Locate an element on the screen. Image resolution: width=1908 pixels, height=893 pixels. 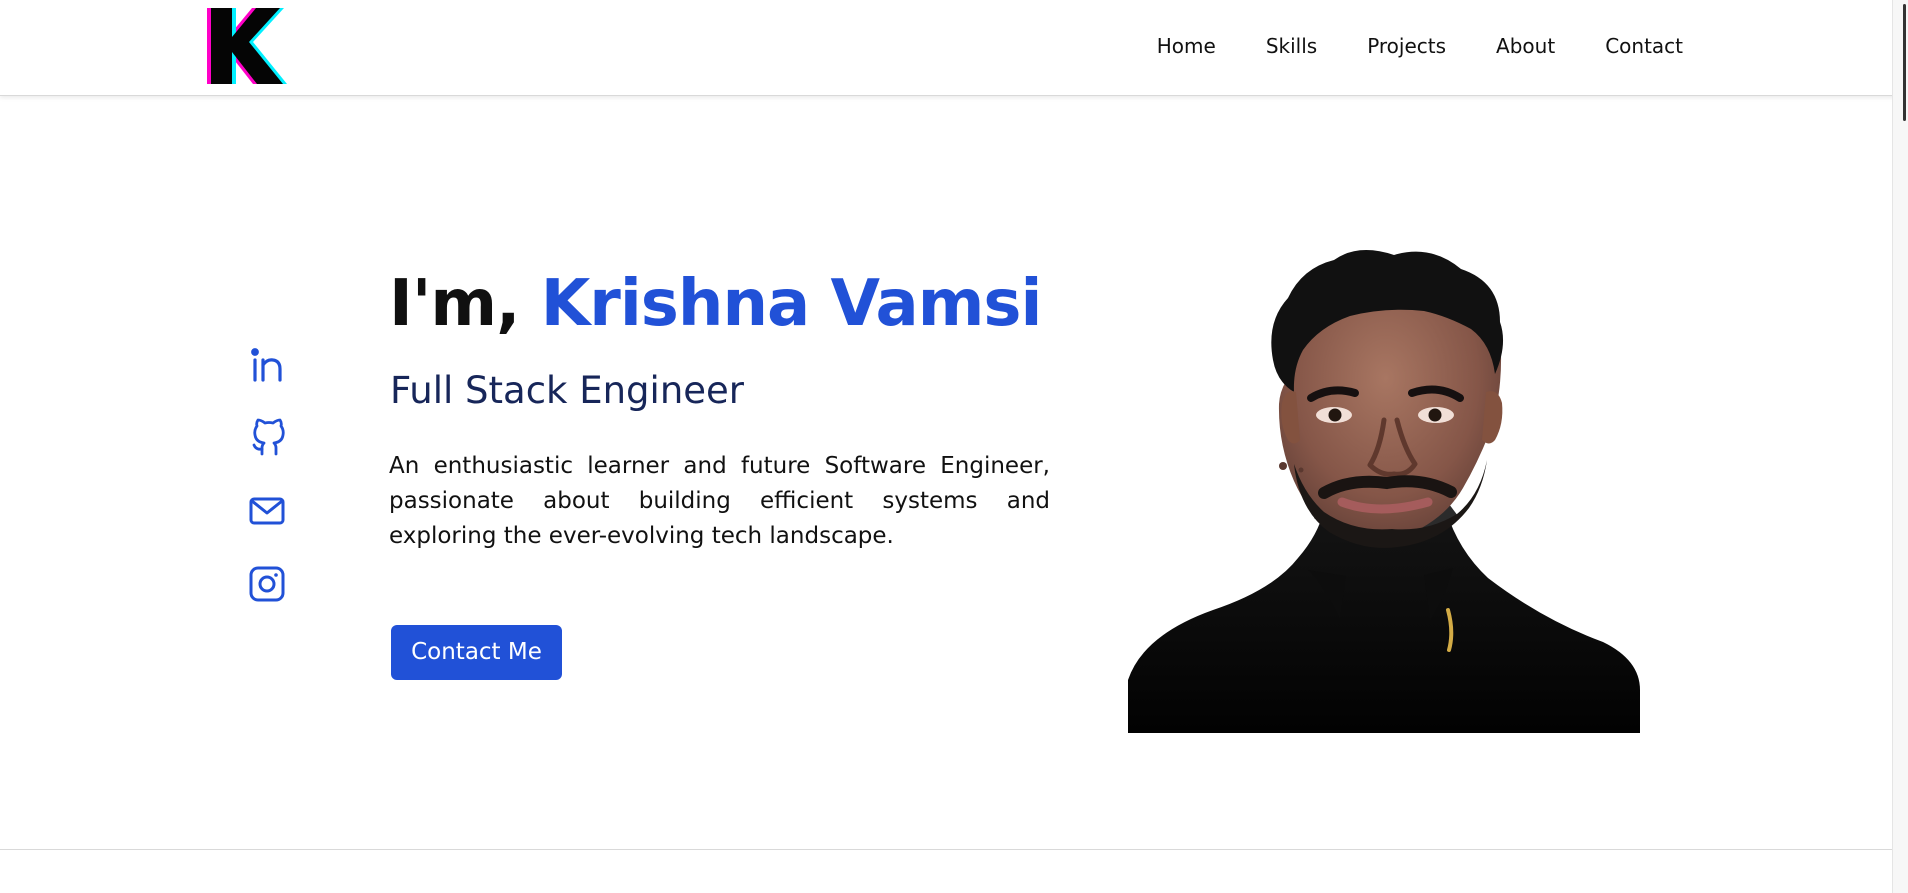
nav-contact-link: Contact is located at coordinates (1644, 46).